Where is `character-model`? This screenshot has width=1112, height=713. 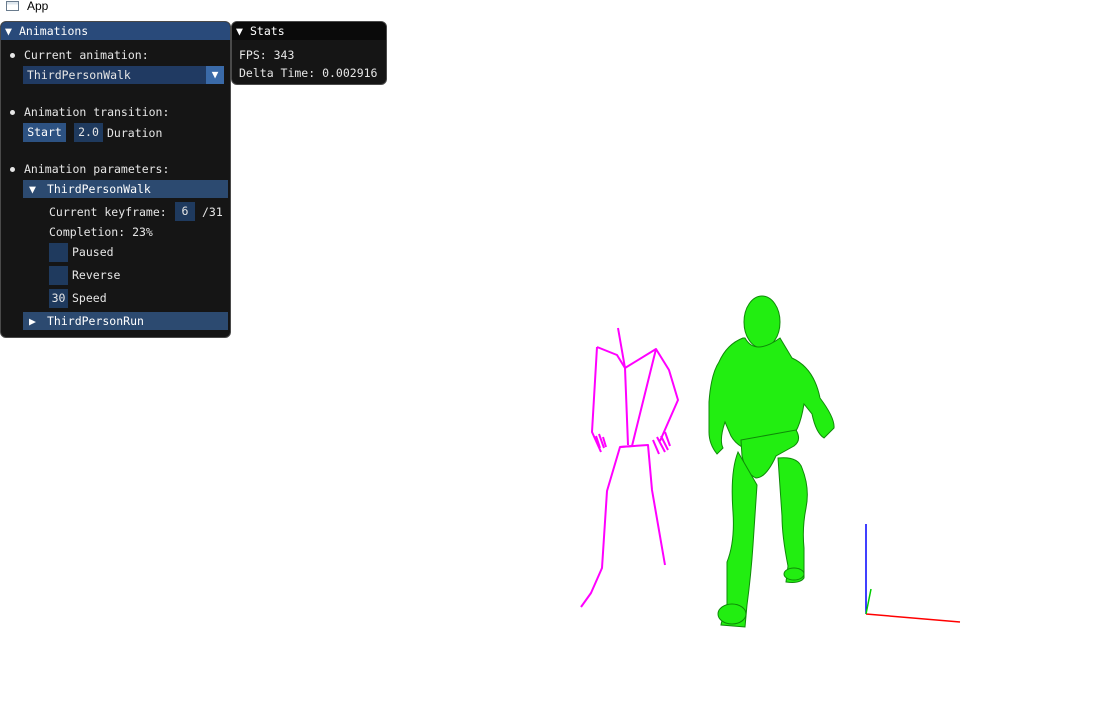 character-model is located at coordinates (771, 461).